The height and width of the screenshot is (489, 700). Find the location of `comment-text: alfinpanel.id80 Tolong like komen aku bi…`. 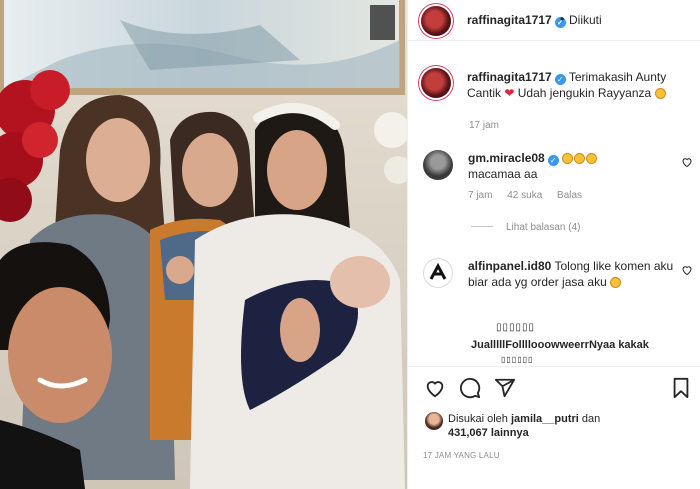

comment-text: alfinpanel.id80 Tolong like komen aku bi… is located at coordinates (573, 274).